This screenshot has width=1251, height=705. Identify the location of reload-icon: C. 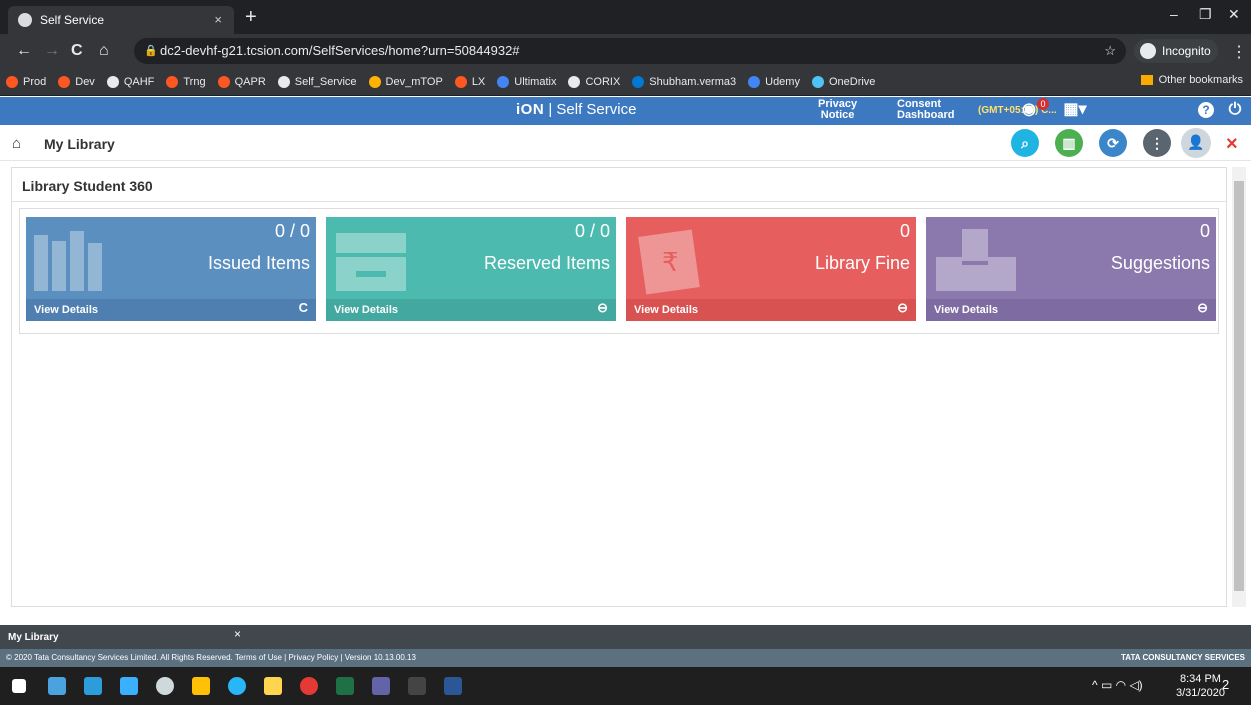
(77, 51).